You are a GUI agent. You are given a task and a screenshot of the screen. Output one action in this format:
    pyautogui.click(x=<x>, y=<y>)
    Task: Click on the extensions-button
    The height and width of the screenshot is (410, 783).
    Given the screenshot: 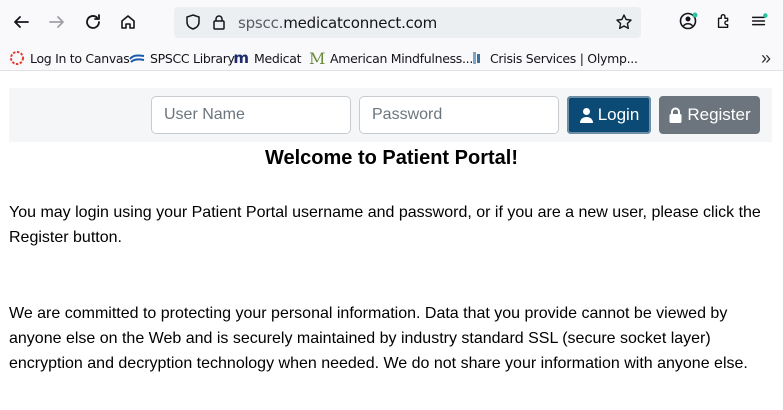 What is the action you would take?
    pyautogui.click(x=724, y=21)
    